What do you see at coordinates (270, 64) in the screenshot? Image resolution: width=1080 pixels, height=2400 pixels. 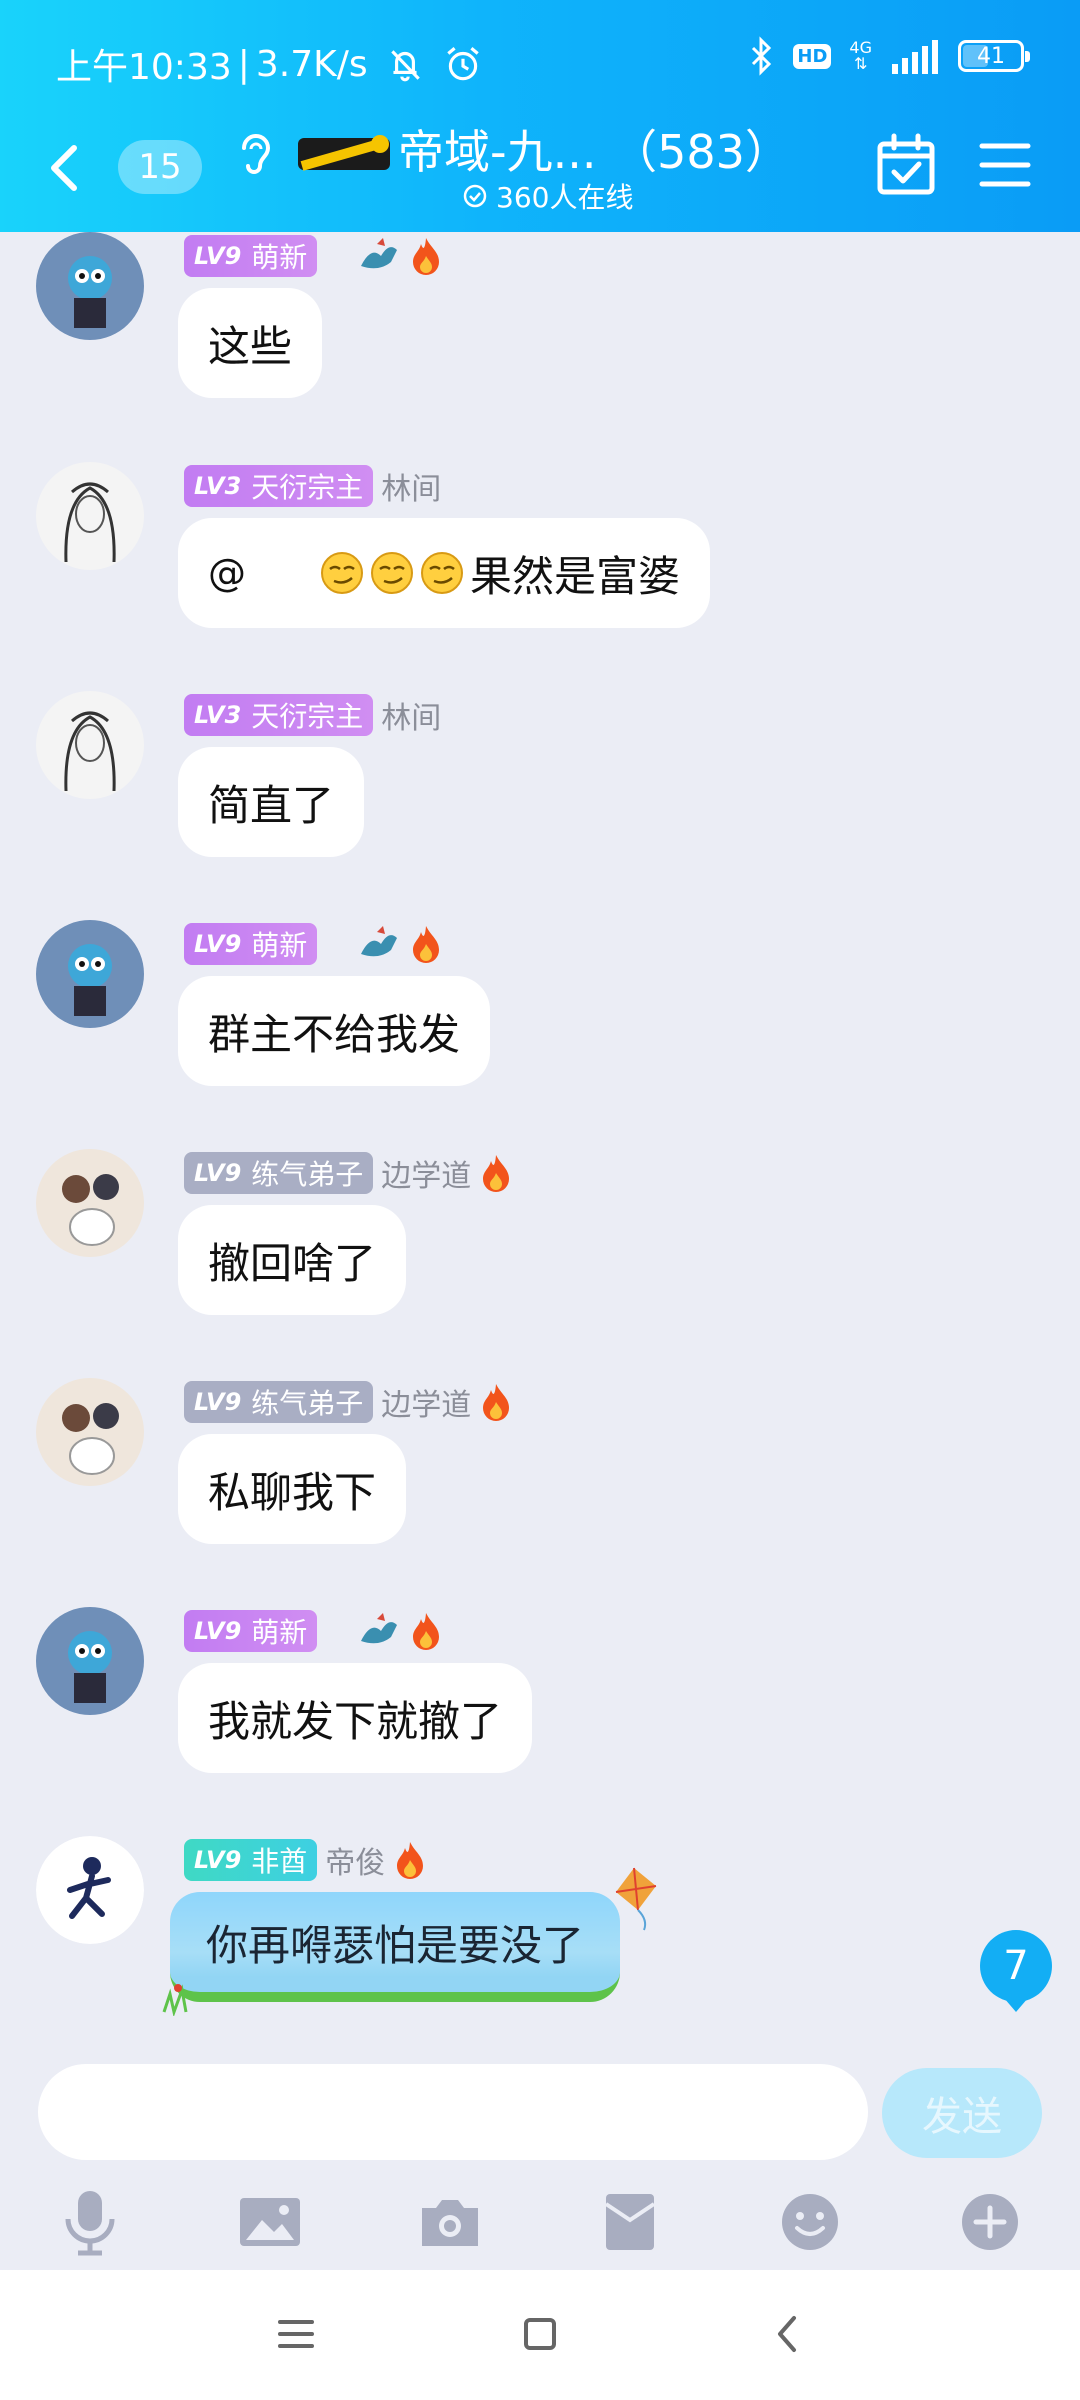 I see `status-left: 上午10:33 | 3.7K/s` at bounding box center [270, 64].